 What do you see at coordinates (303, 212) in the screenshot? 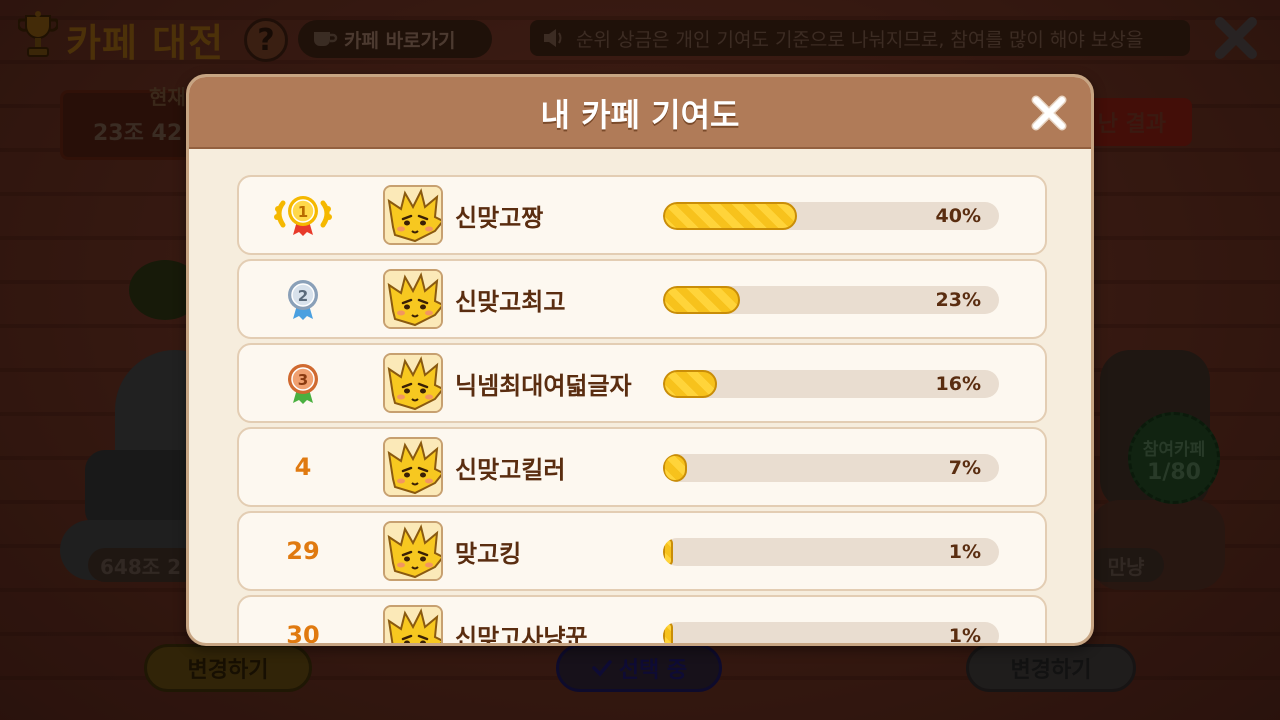
I see `svg-text: 1` at bounding box center [303, 212].